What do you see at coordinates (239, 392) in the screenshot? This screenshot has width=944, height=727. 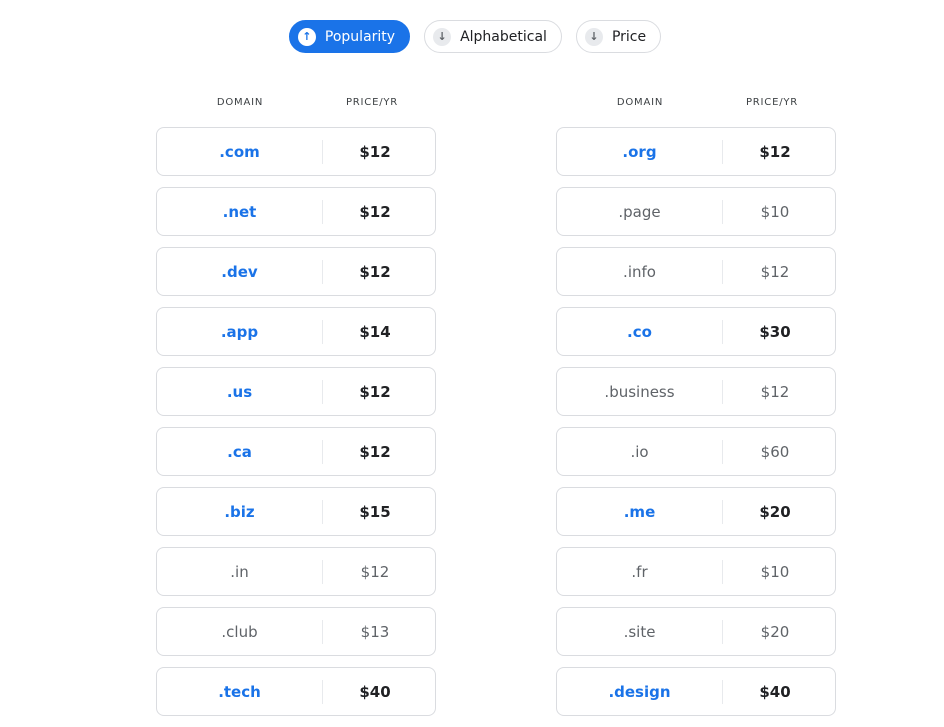 I see `domain-extension: .us` at bounding box center [239, 392].